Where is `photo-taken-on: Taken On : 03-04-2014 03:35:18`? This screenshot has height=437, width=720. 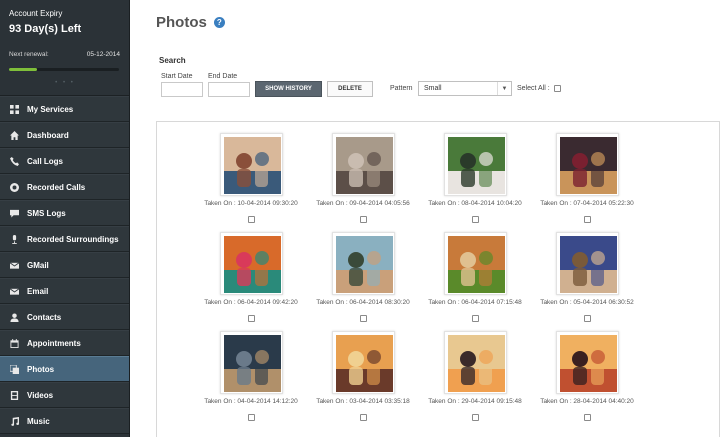 photo-taken-on: Taken On : 03-04-2014 03:35:18 is located at coordinates (363, 401).